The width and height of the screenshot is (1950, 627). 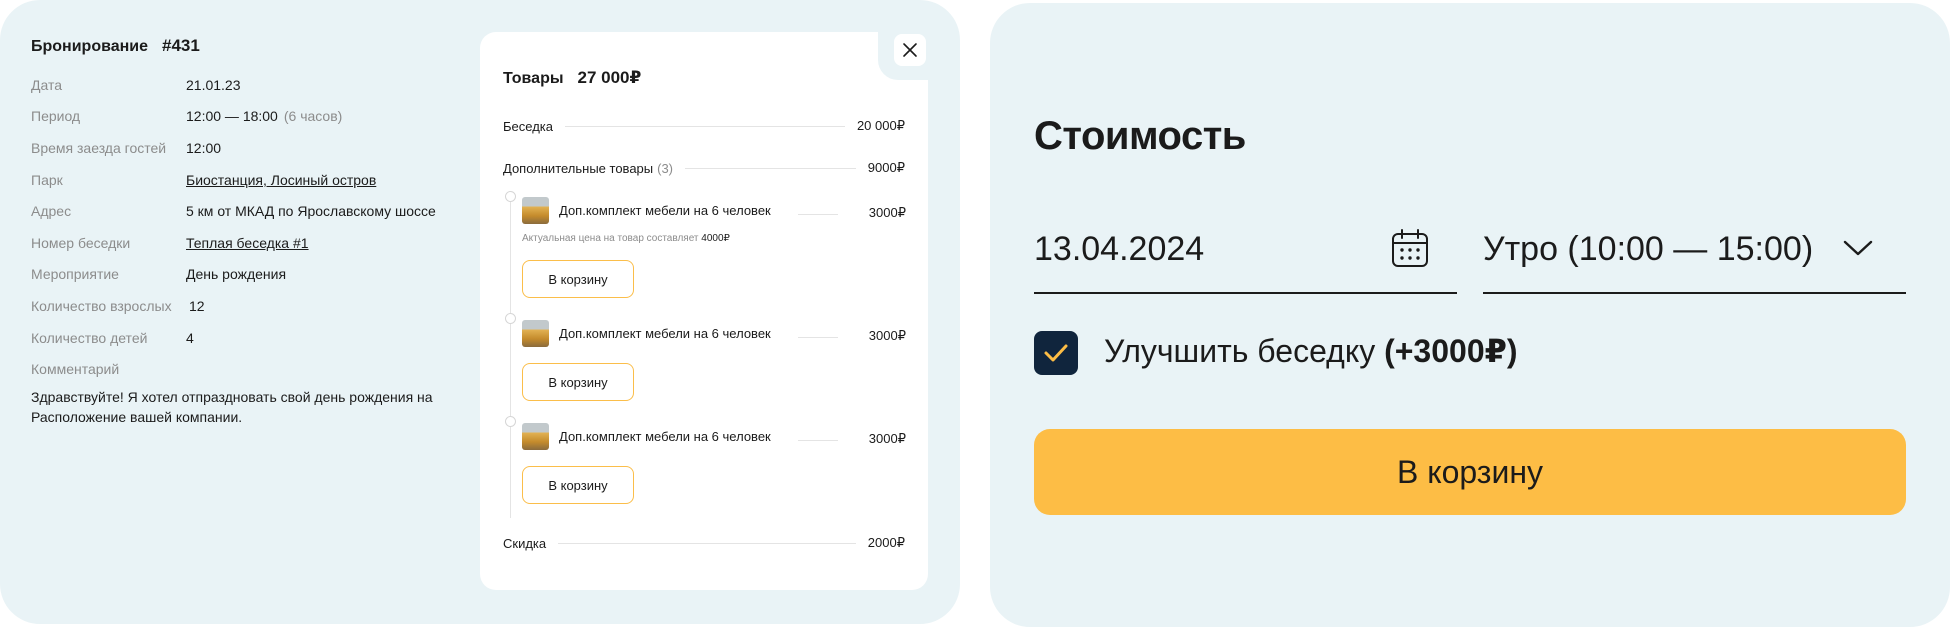 What do you see at coordinates (1470, 472) in the screenshot?
I see `add-to-cart-main-button: В корзину` at bounding box center [1470, 472].